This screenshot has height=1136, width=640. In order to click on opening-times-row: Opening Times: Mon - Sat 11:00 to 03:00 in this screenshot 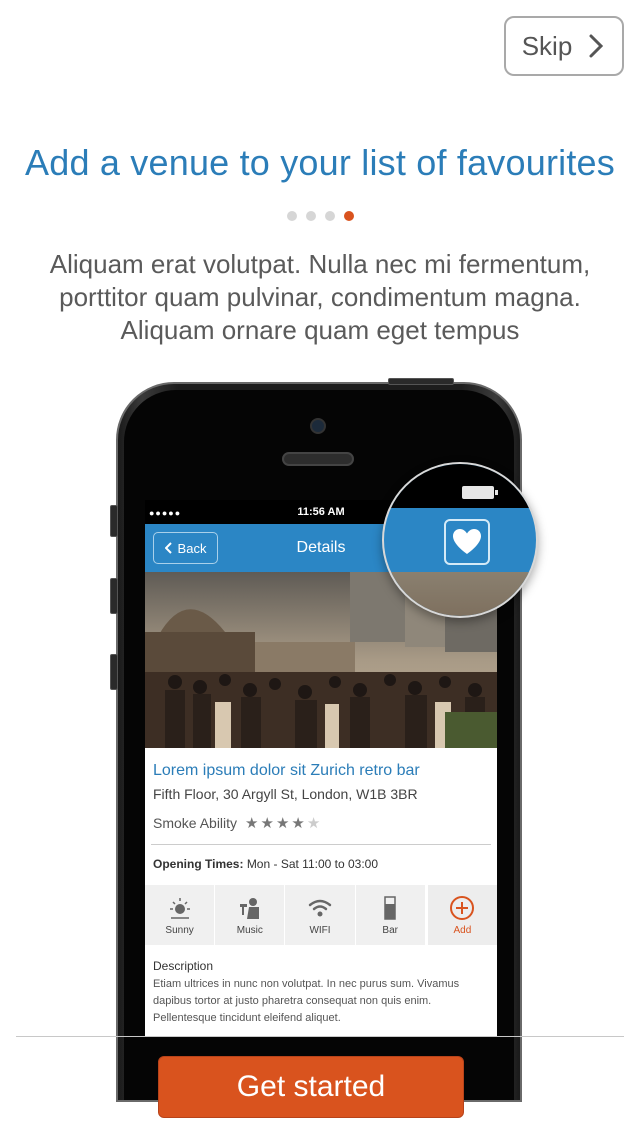, I will do `click(321, 864)`.